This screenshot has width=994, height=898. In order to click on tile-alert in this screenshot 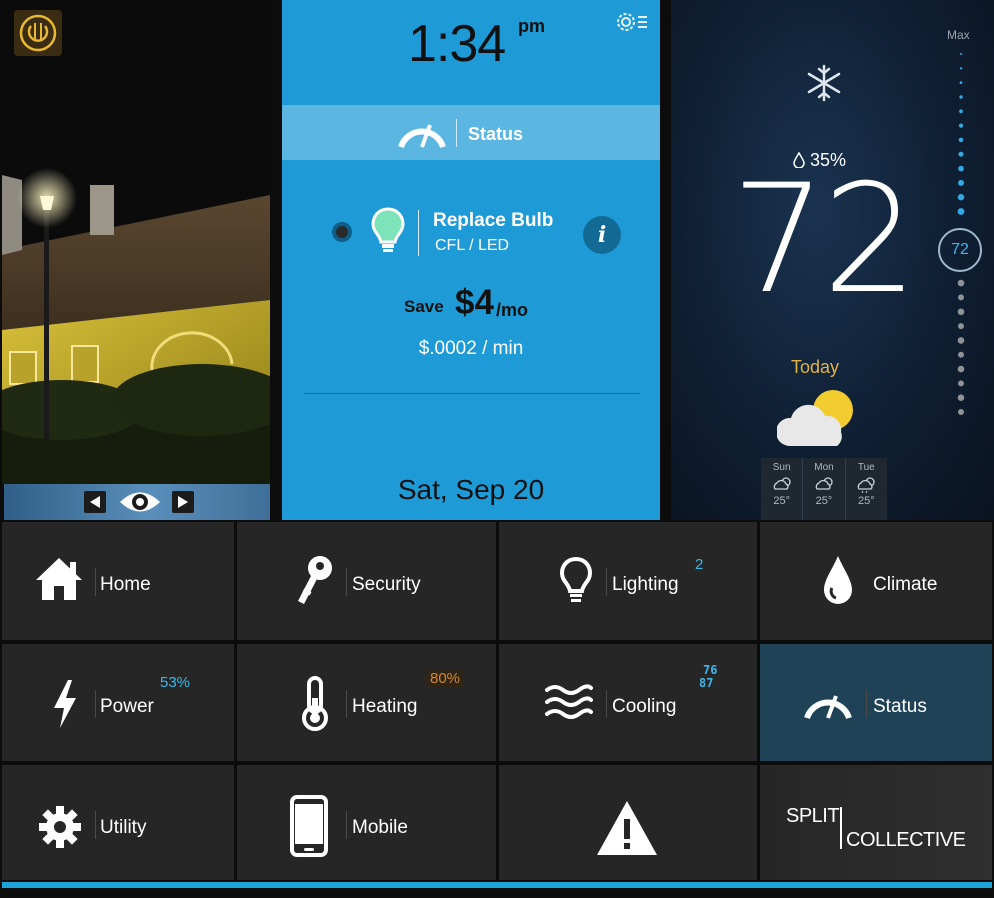, I will do `click(628, 822)`.